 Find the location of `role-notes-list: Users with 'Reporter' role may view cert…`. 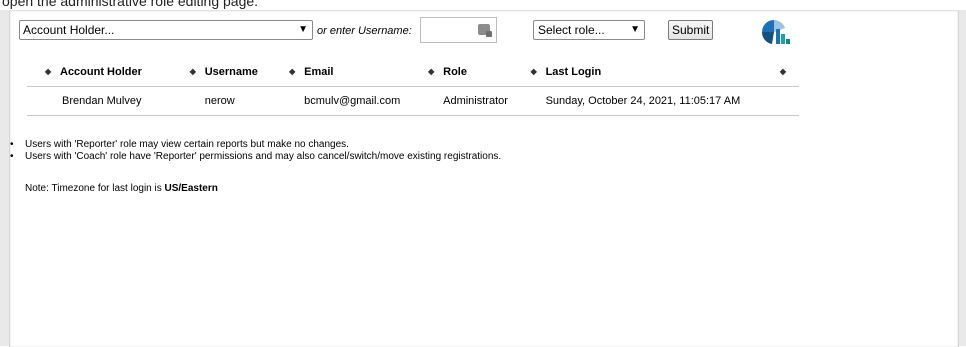

role-notes-list: Users with 'Reporter' role may view cert… is located at coordinates (255, 151).